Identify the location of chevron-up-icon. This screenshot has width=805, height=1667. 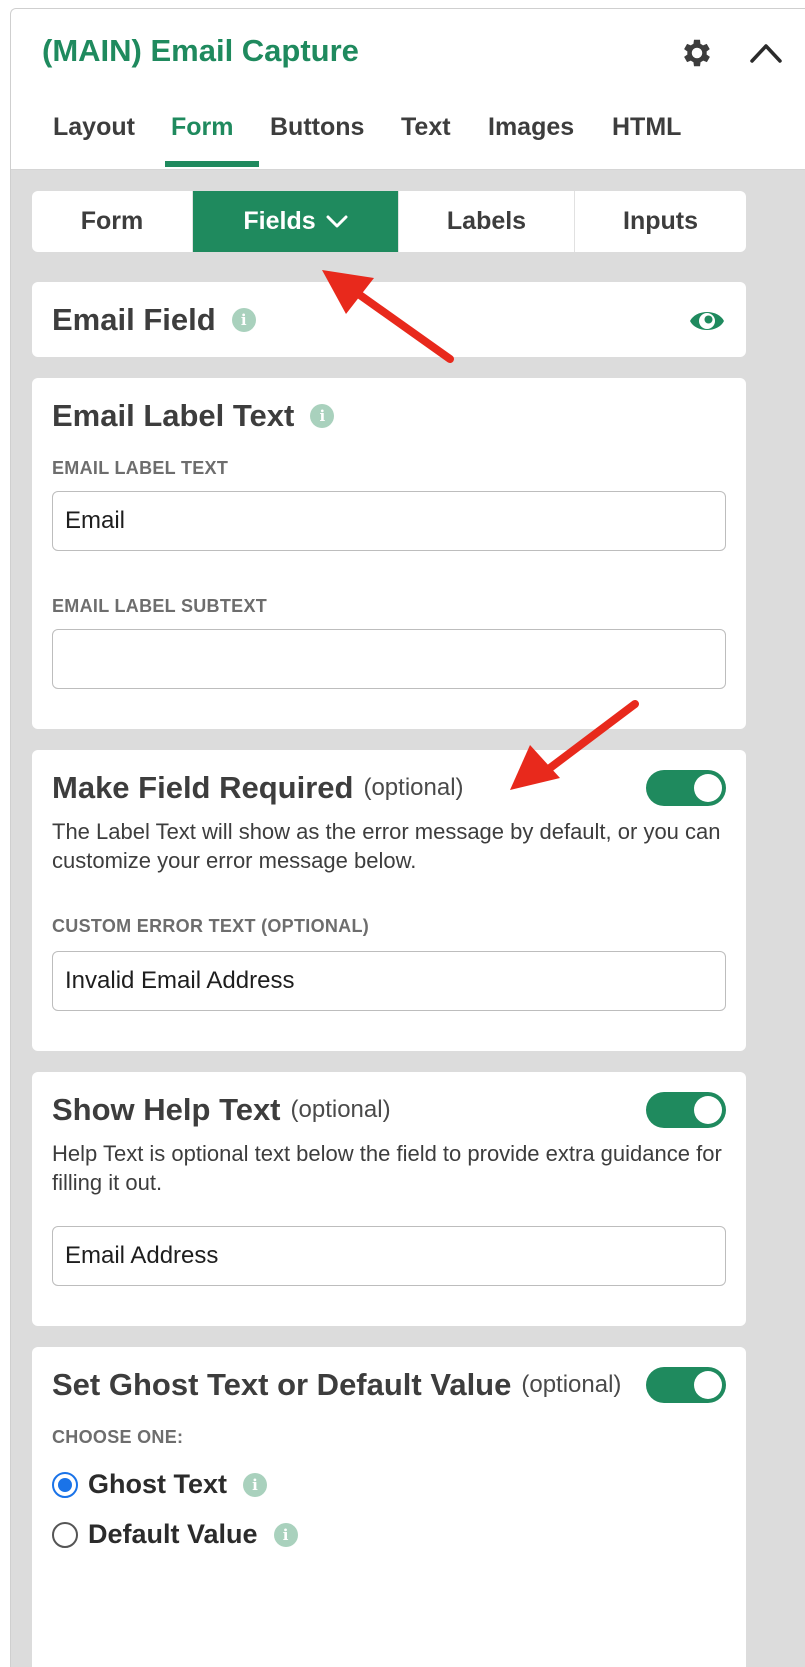
(766, 52).